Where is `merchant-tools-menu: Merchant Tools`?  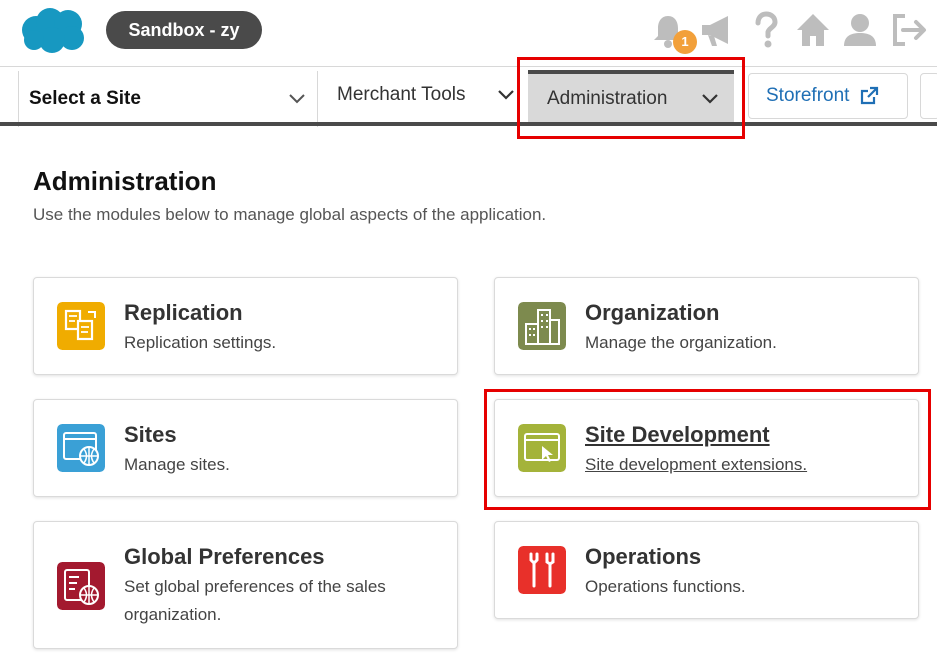 merchant-tools-menu: Merchant Tools is located at coordinates (423, 95).